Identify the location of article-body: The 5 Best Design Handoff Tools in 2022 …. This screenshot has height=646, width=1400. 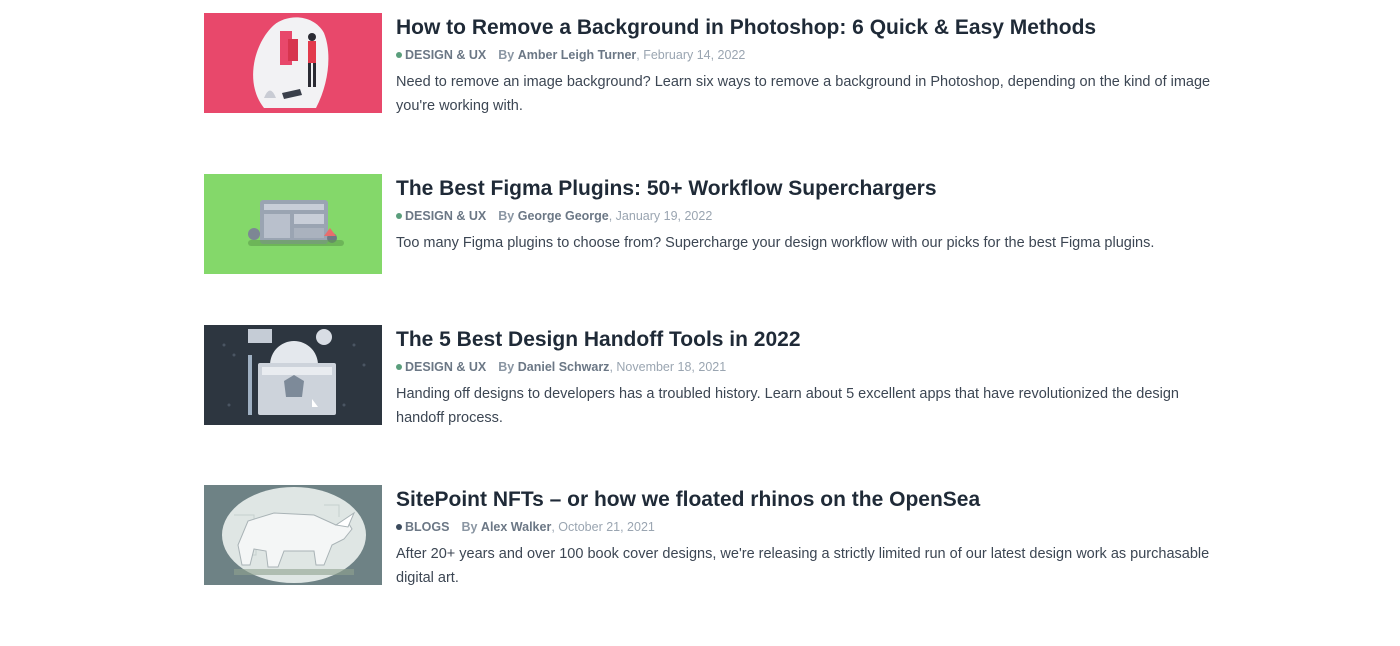
(804, 405).